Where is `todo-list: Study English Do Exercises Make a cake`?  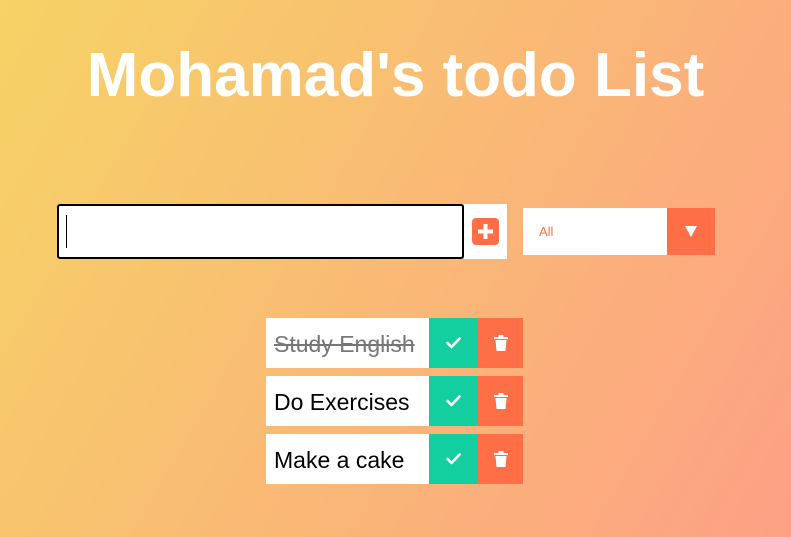 todo-list: Study English Do Exercises Make a cake is located at coordinates (394, 405).